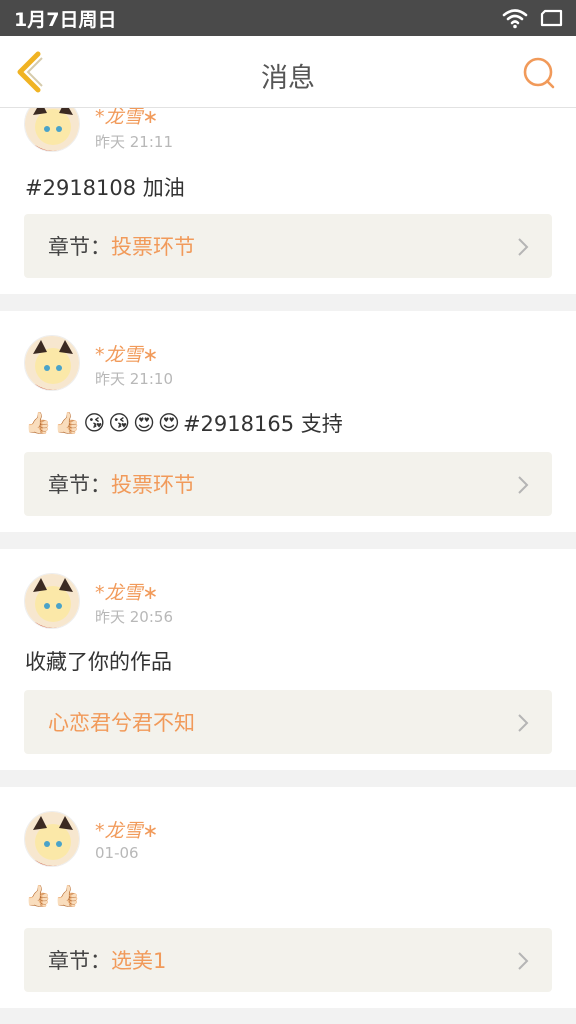  Describe the element at coordinates (262, 424) in the screenshot. I see `message-body: #2918165 支持` at that location.